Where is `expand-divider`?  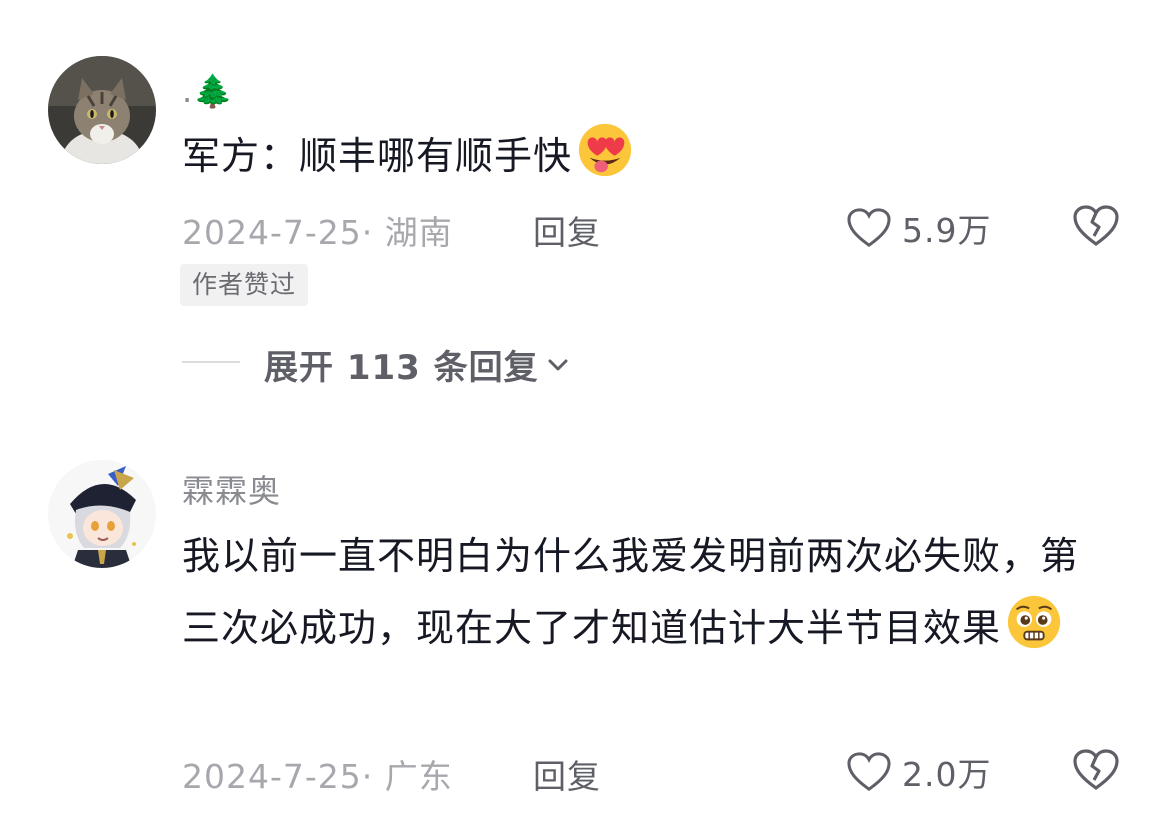
expand-divider is located at coordinates (211, 362).